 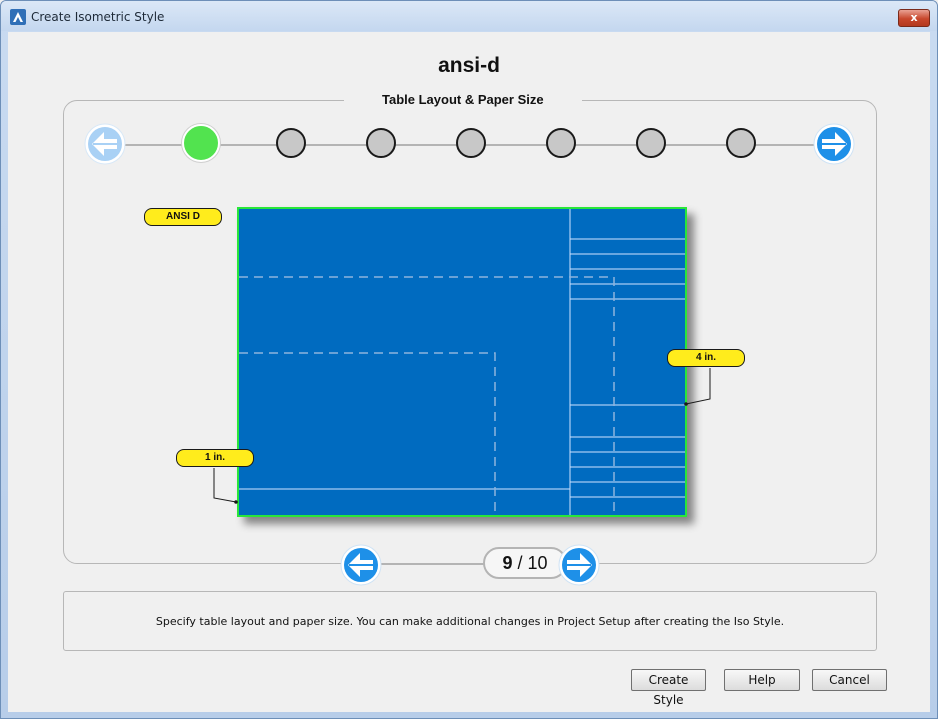 What do you see at coordinates (579, 565) in the screenshot?
I see `next-page-arrow-icon` at bounding box center [579, 565].